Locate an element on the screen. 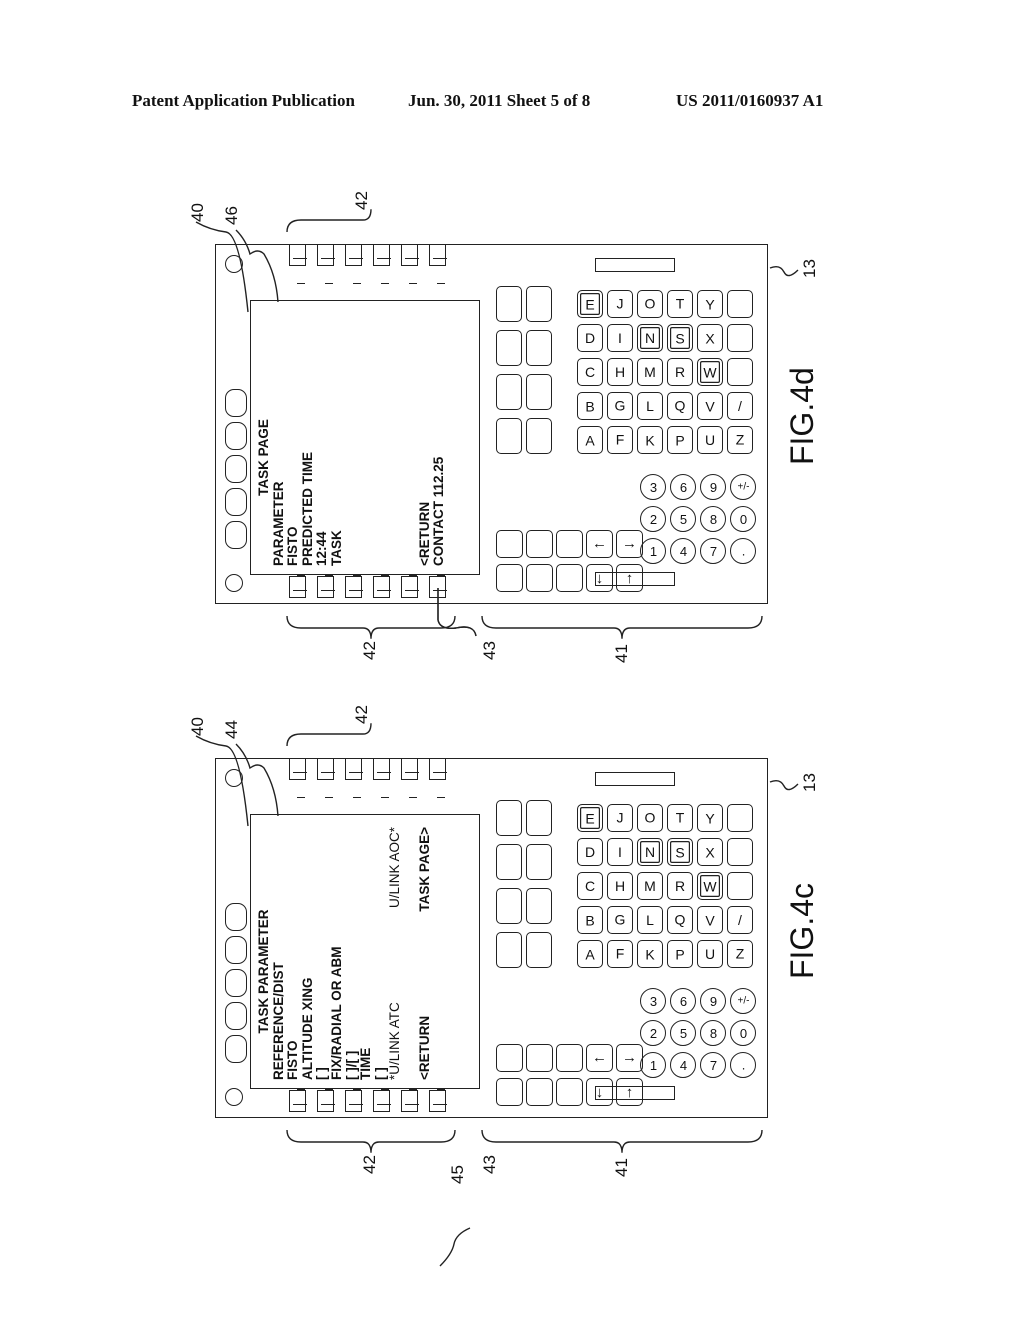  figure-label: FIG.4c is located at coordinates (802, 930).